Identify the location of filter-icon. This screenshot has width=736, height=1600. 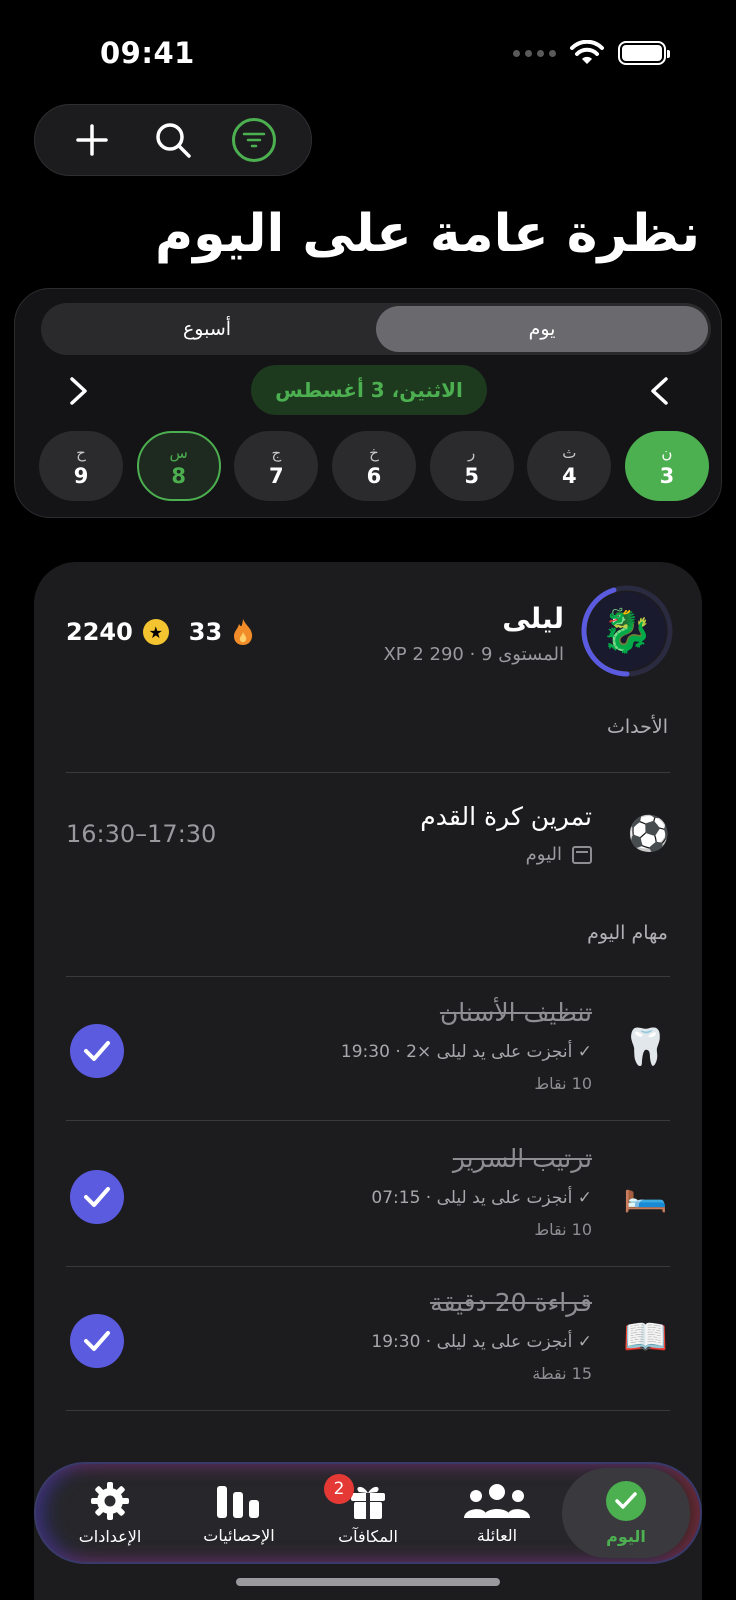
(254, 140).